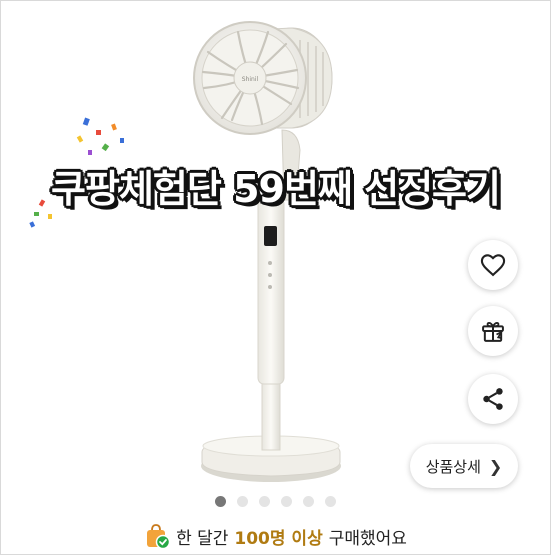  I want to click on gift-icon, so click(493, 331).